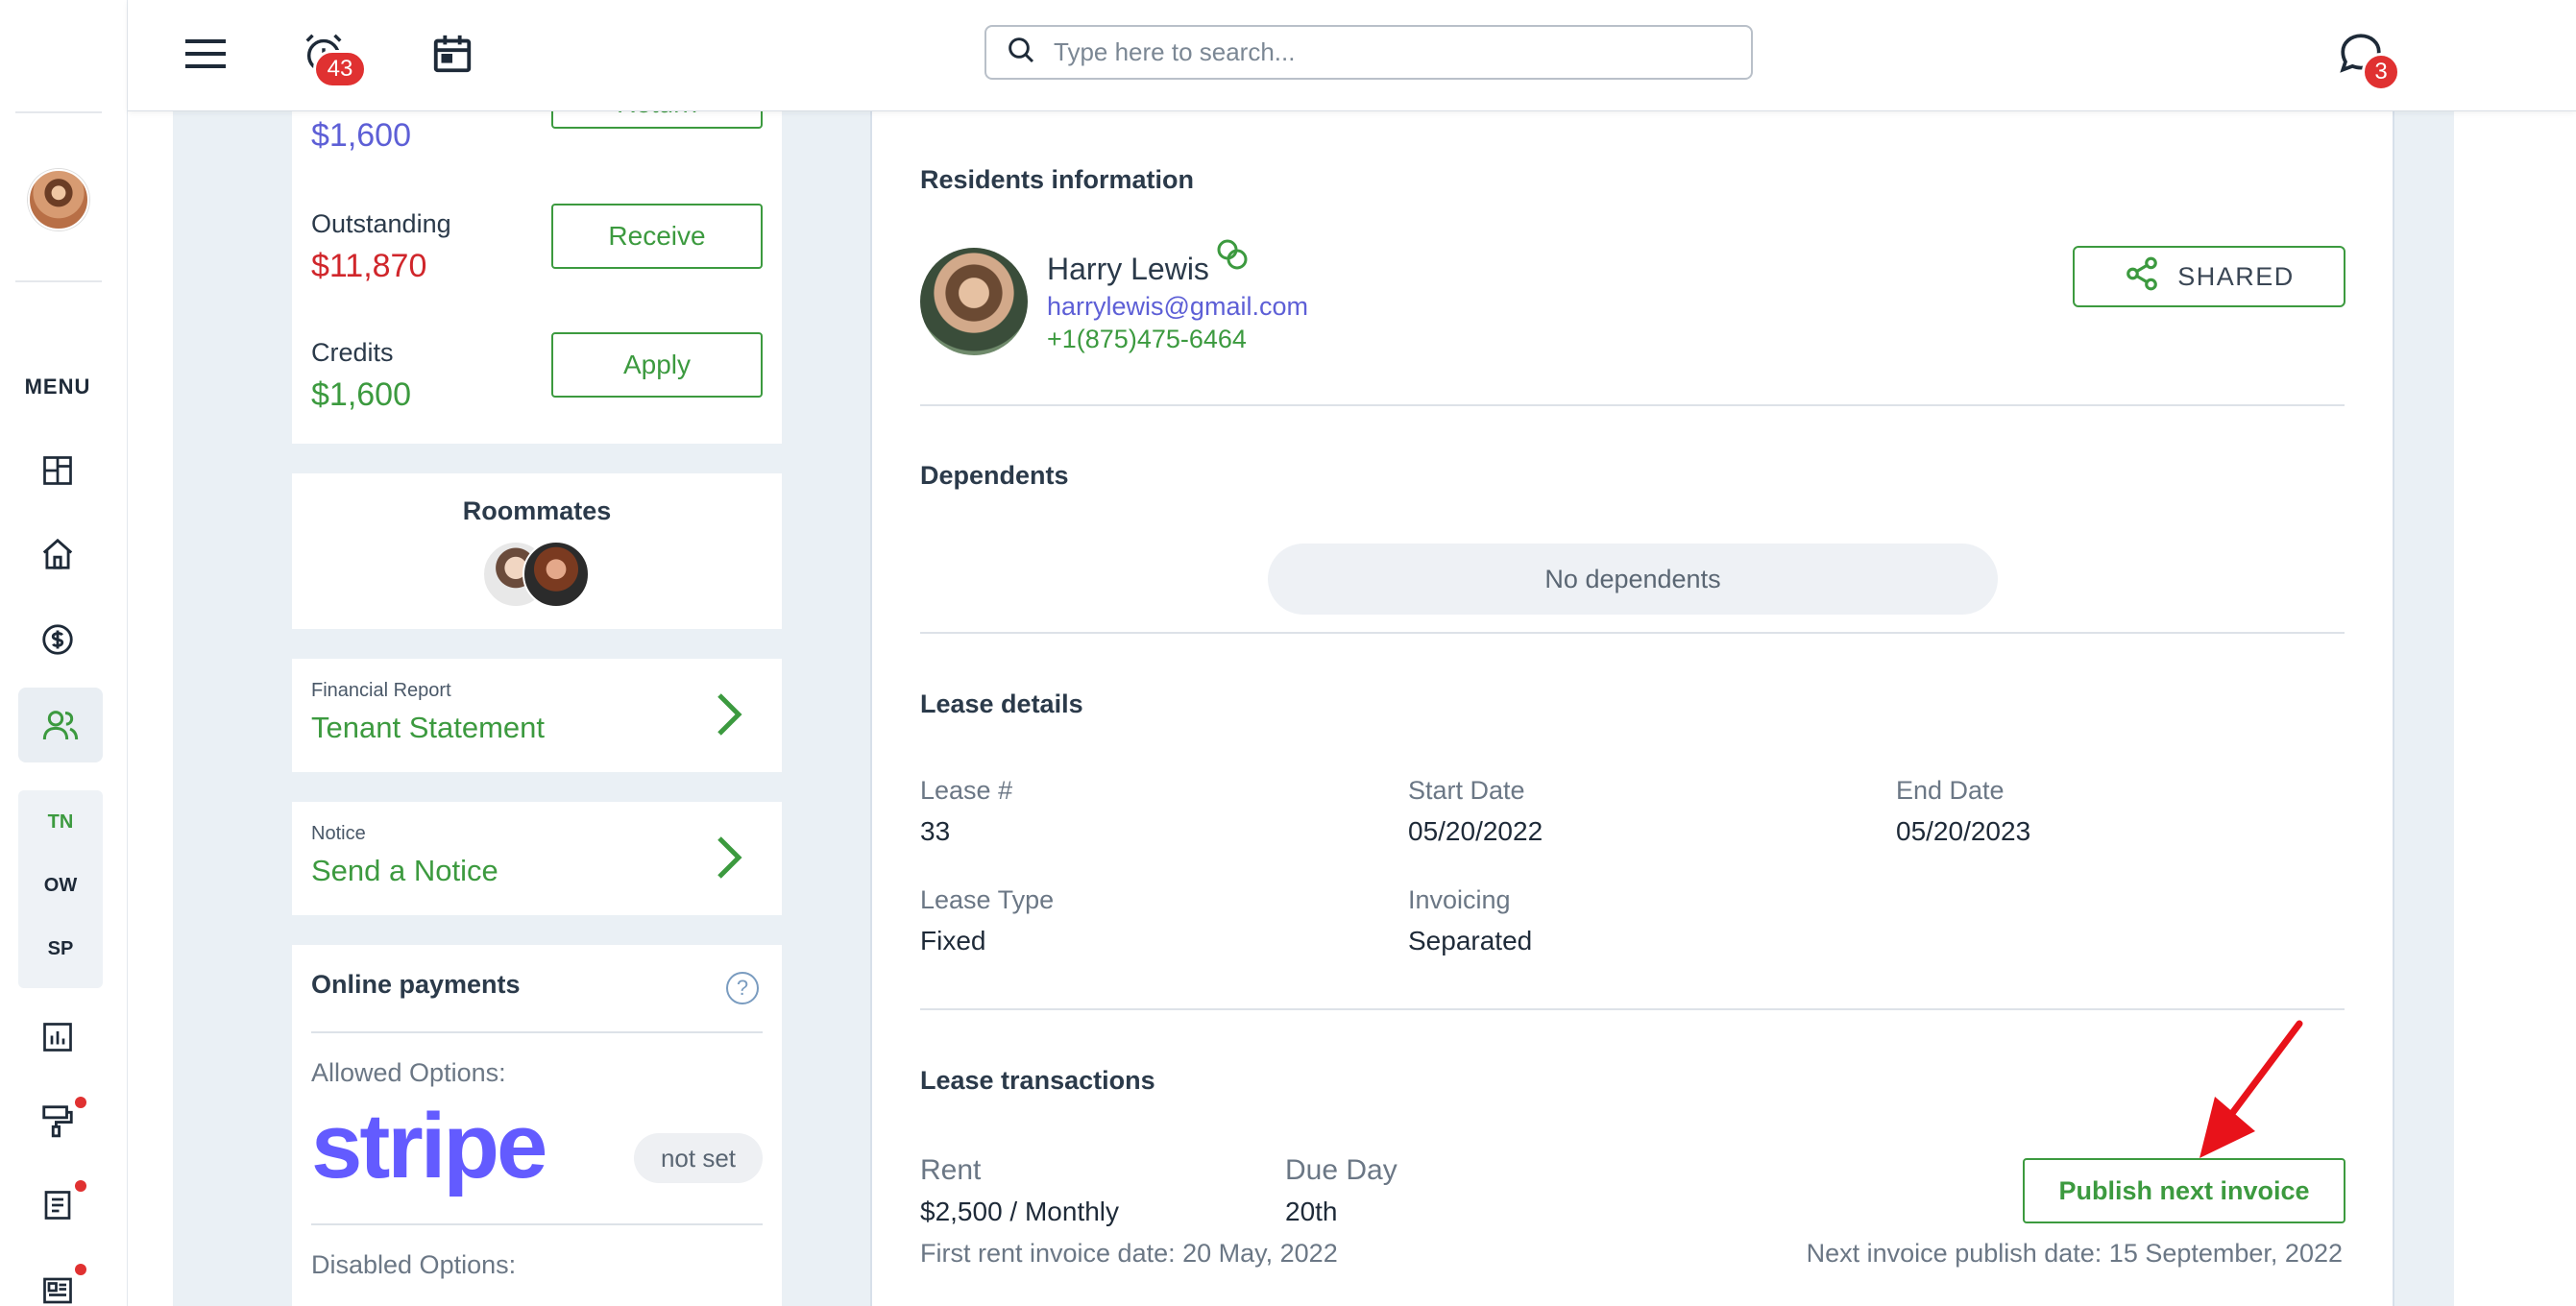 Image resolution: width=2576 pixels, height=1306 pixels. I want to click on lease-transactions-title: Lease transactions, so click(1037, 1081).